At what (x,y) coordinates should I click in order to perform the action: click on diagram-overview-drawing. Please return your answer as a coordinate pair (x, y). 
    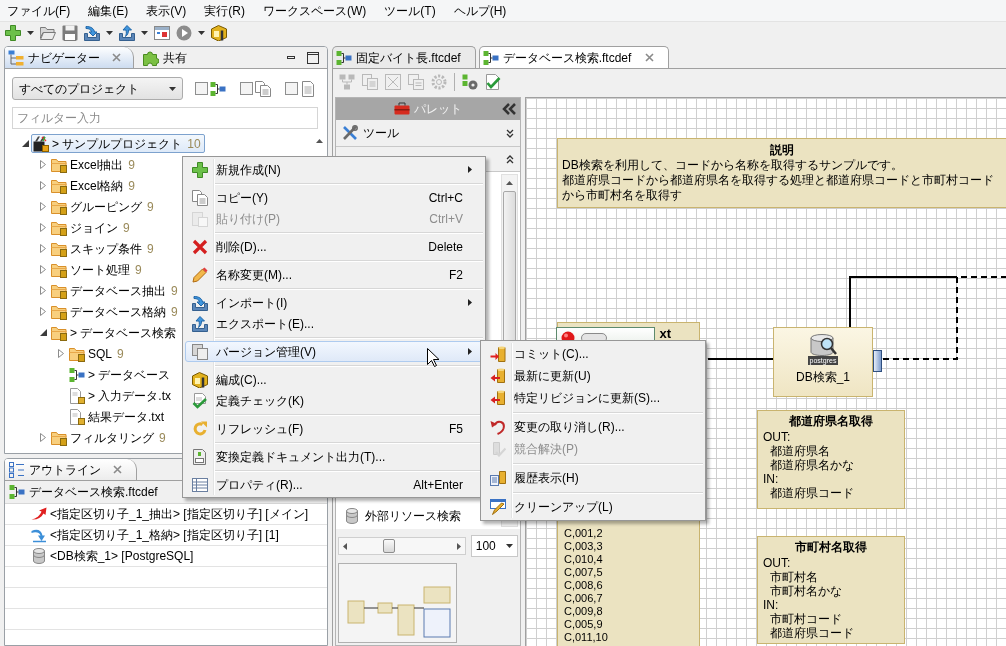
    Looking at the image, I should click on (397, 603).